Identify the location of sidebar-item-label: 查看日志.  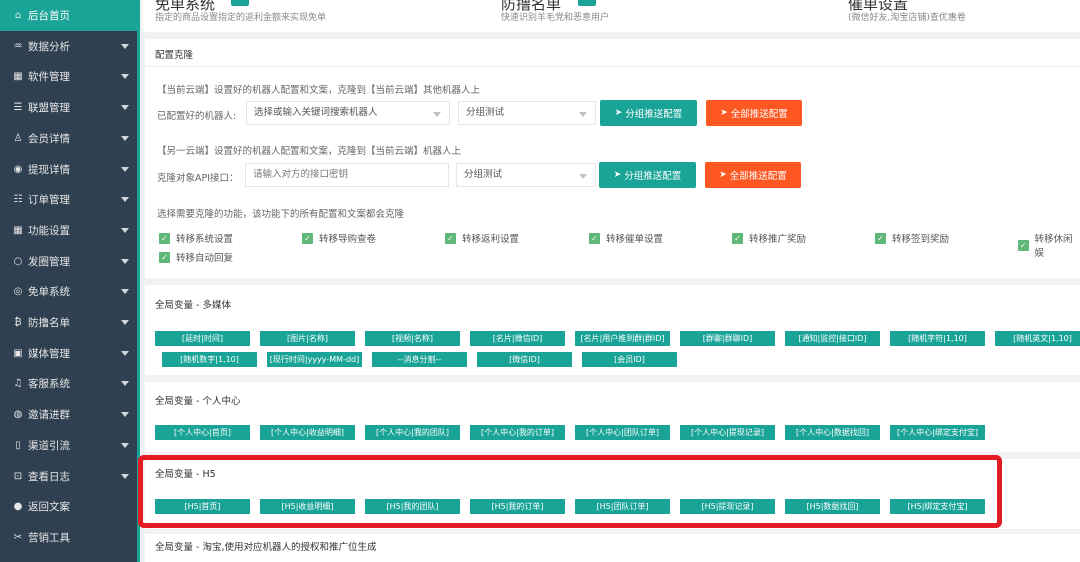
(49, 476).